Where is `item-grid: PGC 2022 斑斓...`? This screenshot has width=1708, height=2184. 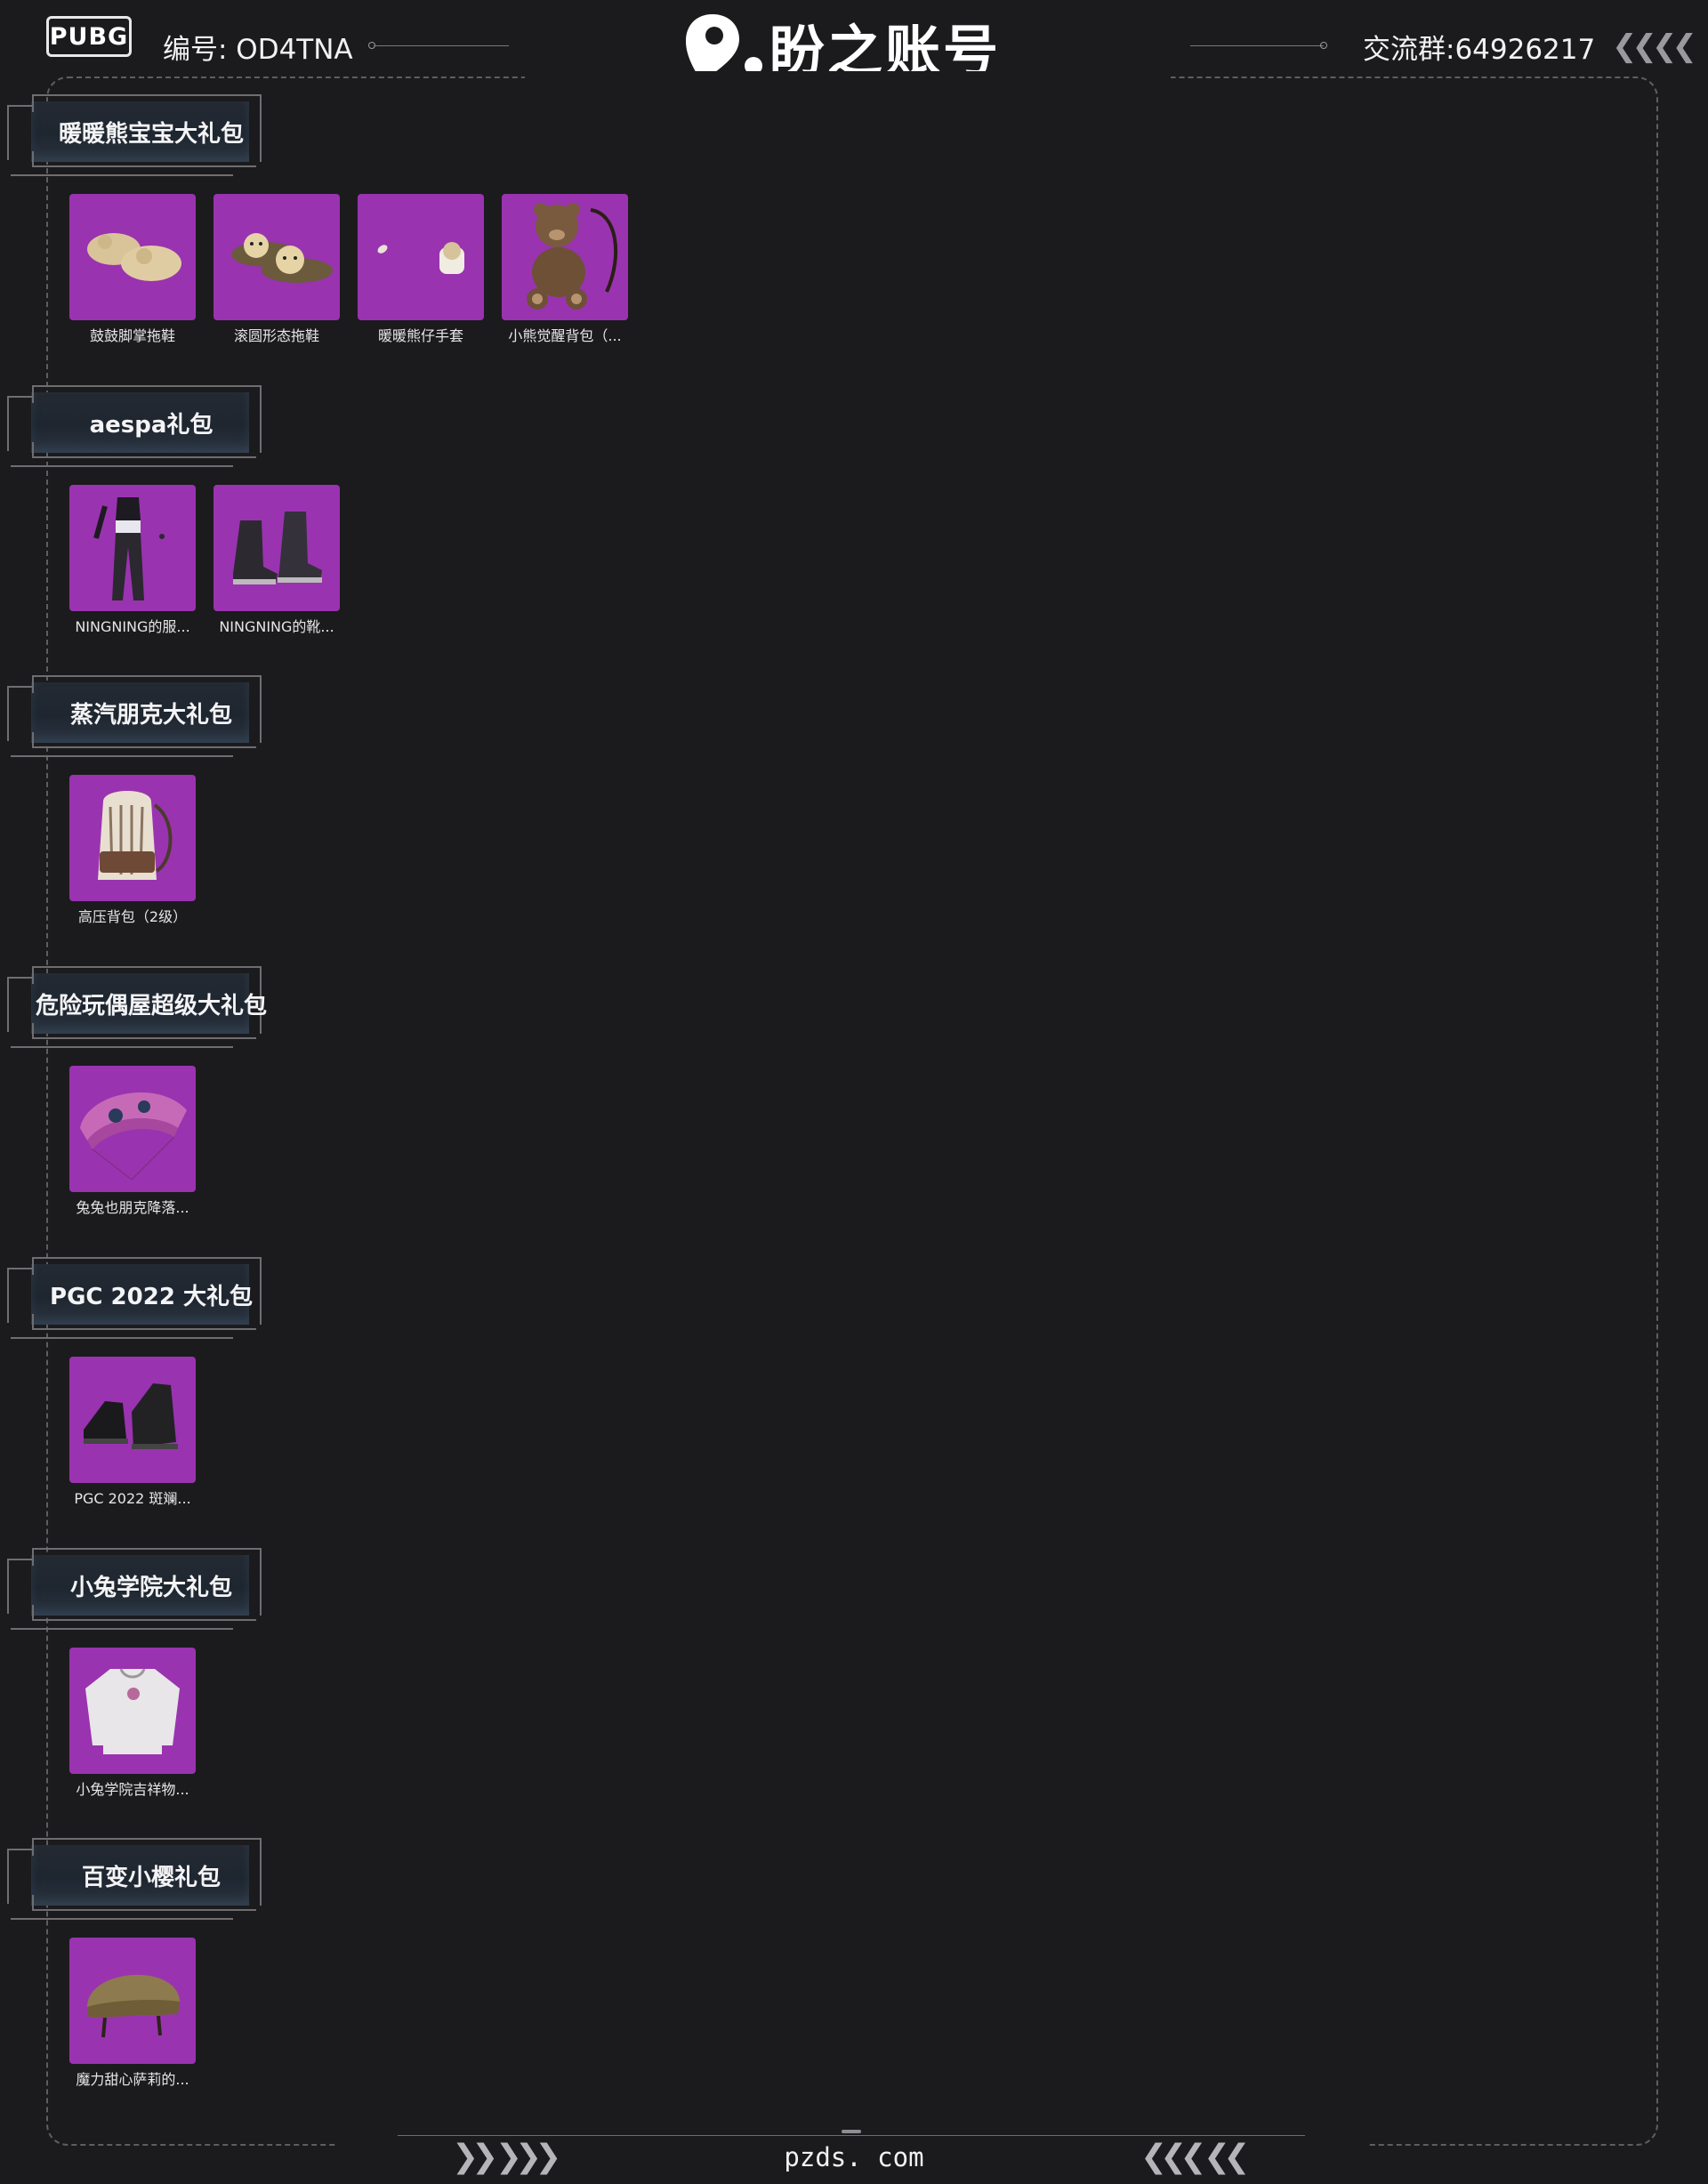
item-grid: PGC 2022 斑斓... is located at coordinates (132, 1432).